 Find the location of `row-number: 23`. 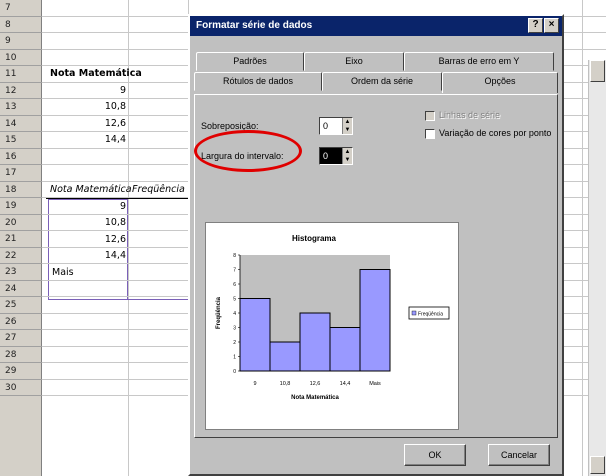

row-number: 23 is located at coordinates (21, 272).